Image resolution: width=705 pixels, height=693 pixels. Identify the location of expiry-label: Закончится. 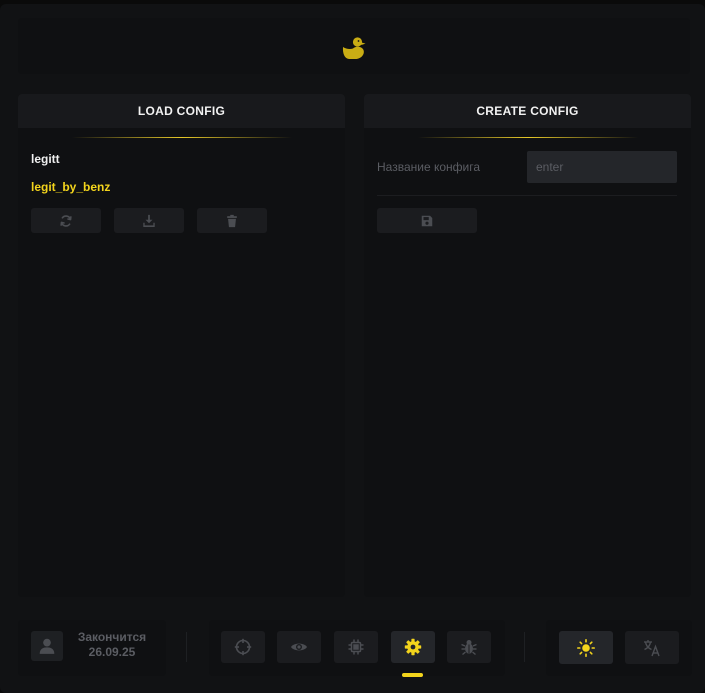
(112, 637).